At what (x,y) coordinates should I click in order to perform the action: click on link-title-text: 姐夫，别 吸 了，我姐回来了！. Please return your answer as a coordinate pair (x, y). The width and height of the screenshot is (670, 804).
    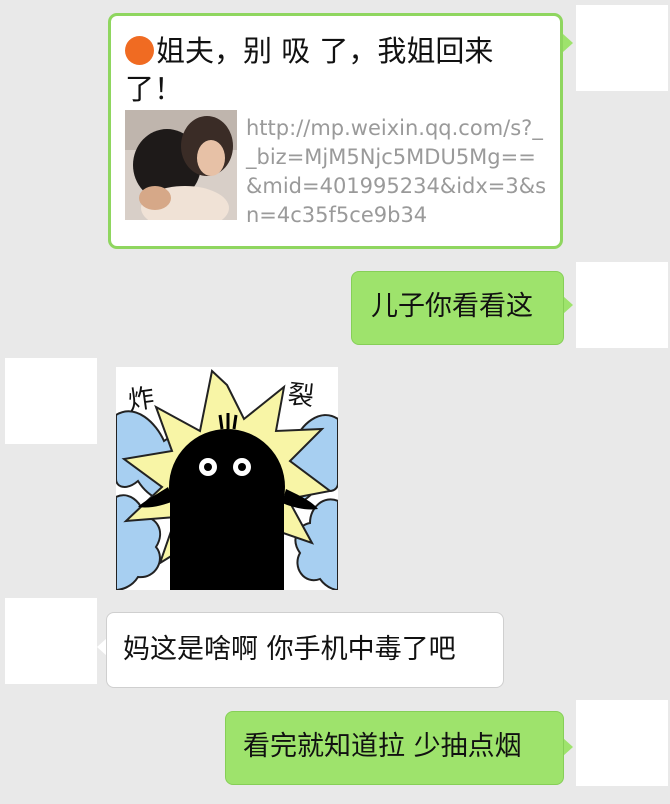
    Looking at the image, I should click on (309, 70).